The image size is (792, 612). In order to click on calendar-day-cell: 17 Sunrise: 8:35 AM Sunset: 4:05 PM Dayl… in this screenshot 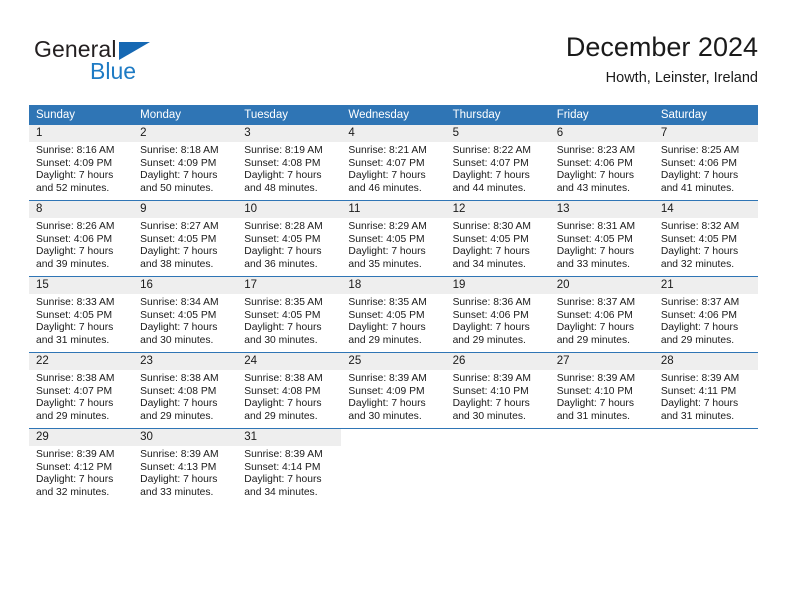, I will do `click(289, 314)`.